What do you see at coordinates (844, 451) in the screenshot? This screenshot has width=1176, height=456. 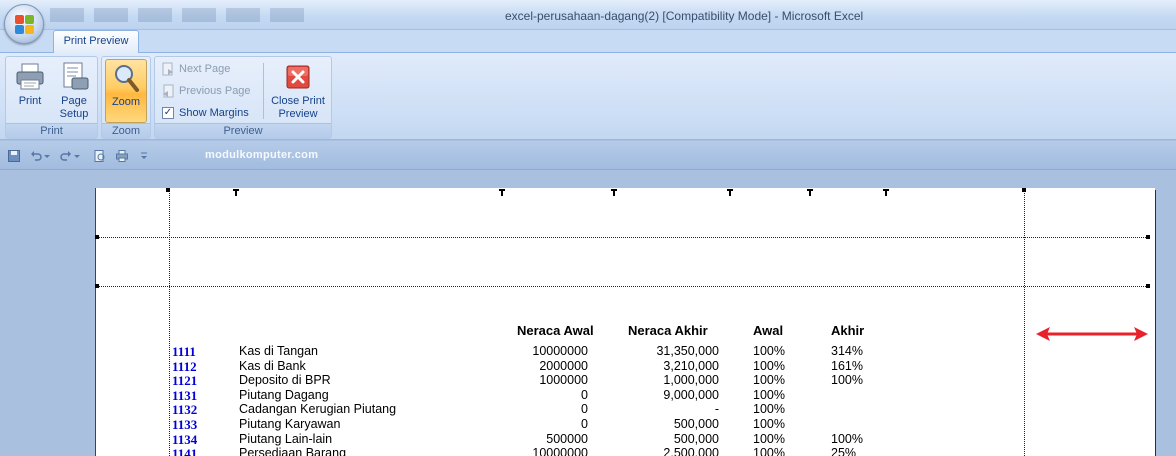 I see `pct-akhir-value: 25%` at bounding box center [844, 451].